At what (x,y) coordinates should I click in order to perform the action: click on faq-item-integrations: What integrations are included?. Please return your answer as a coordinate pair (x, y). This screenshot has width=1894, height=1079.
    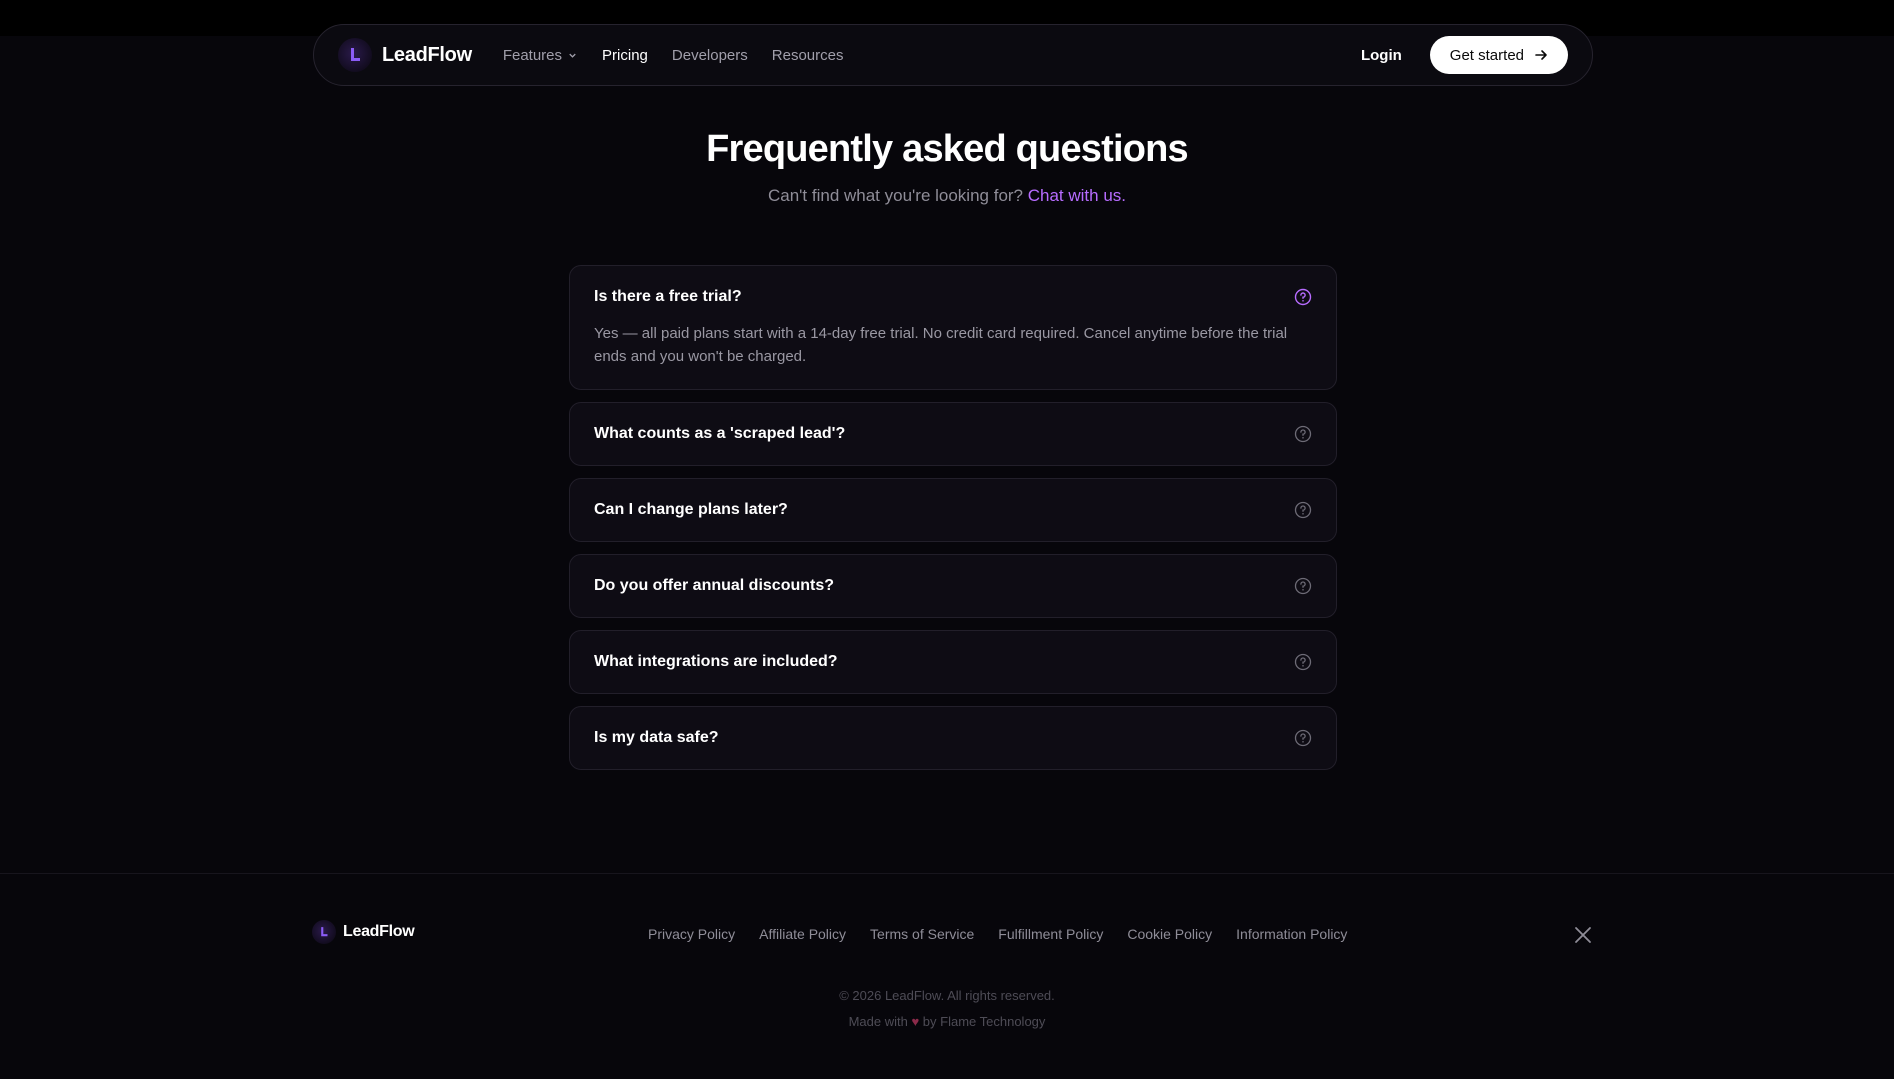
    Looking at the image, I should click on (953, 662).